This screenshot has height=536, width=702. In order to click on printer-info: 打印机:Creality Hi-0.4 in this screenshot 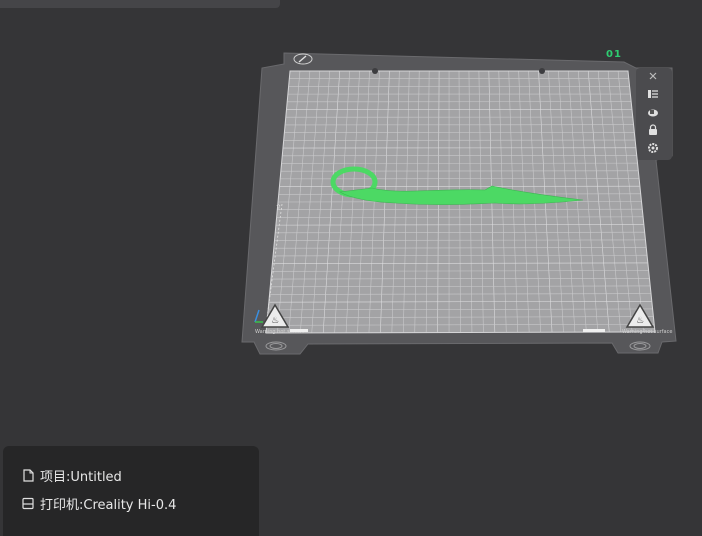, I will do `click(99, 503)`.